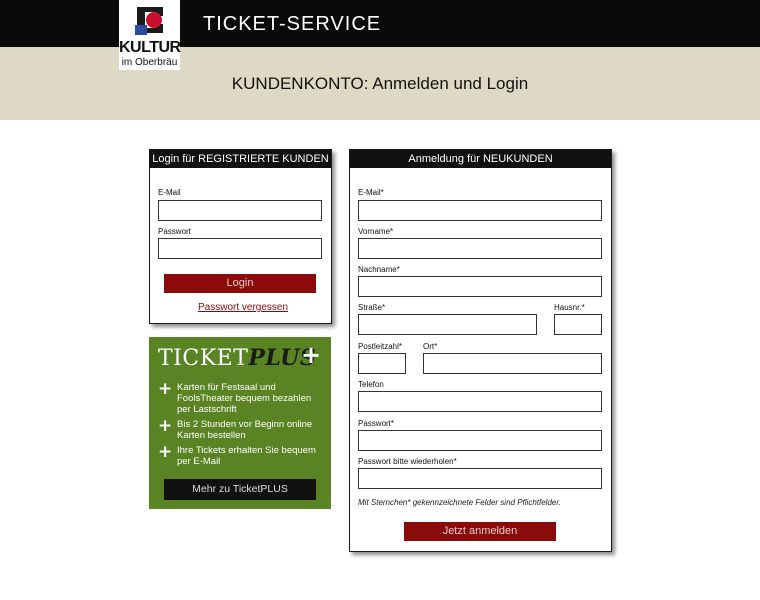 This screenshot has width=760, height=600. I want to click on strasse-label: Straße*, so click(372, 307).